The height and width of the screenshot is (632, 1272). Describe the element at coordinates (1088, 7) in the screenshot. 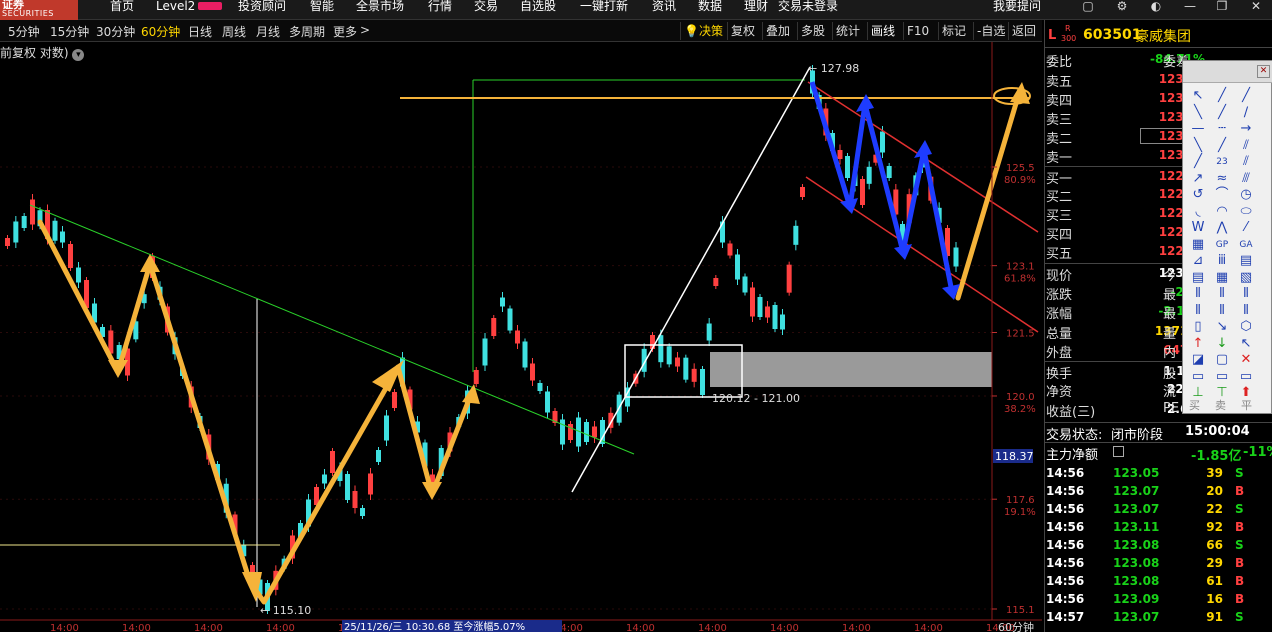

I see `chat-icon: ▢` at that location.